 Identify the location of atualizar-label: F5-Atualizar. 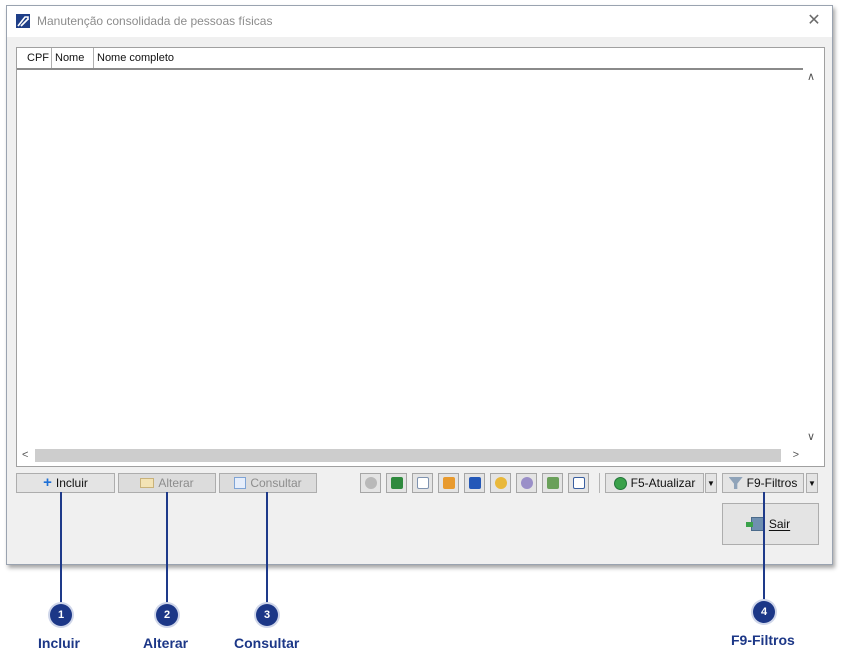
(663, 483).